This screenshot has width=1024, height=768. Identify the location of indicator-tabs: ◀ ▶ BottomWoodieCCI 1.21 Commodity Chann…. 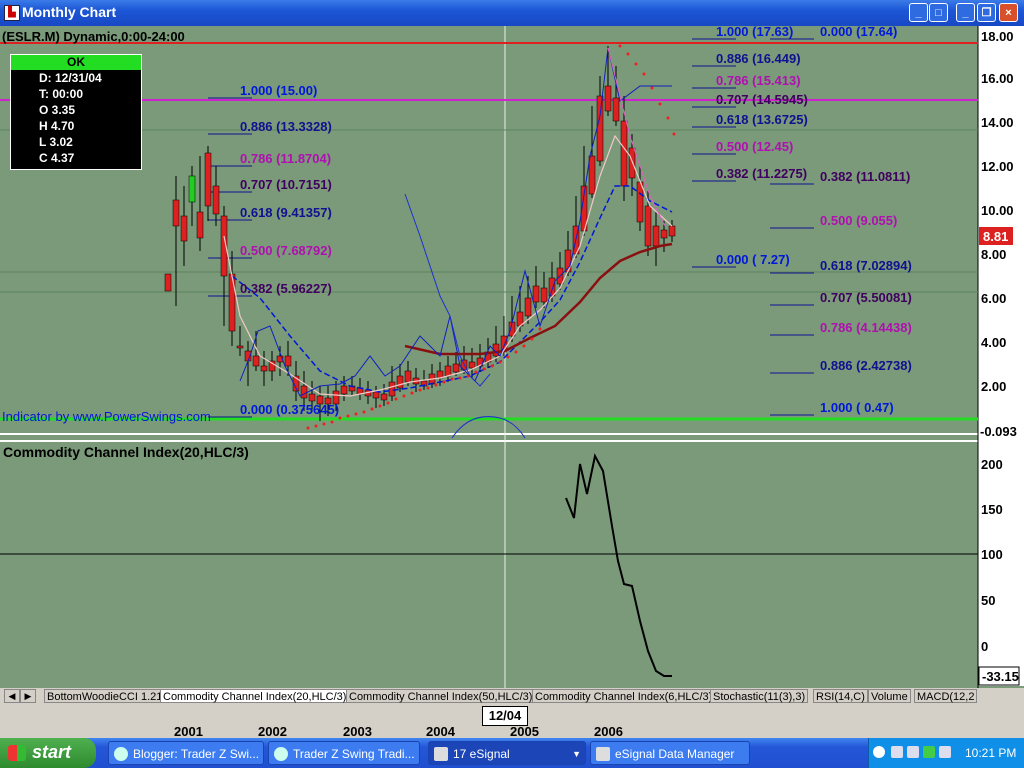
(512, 696).